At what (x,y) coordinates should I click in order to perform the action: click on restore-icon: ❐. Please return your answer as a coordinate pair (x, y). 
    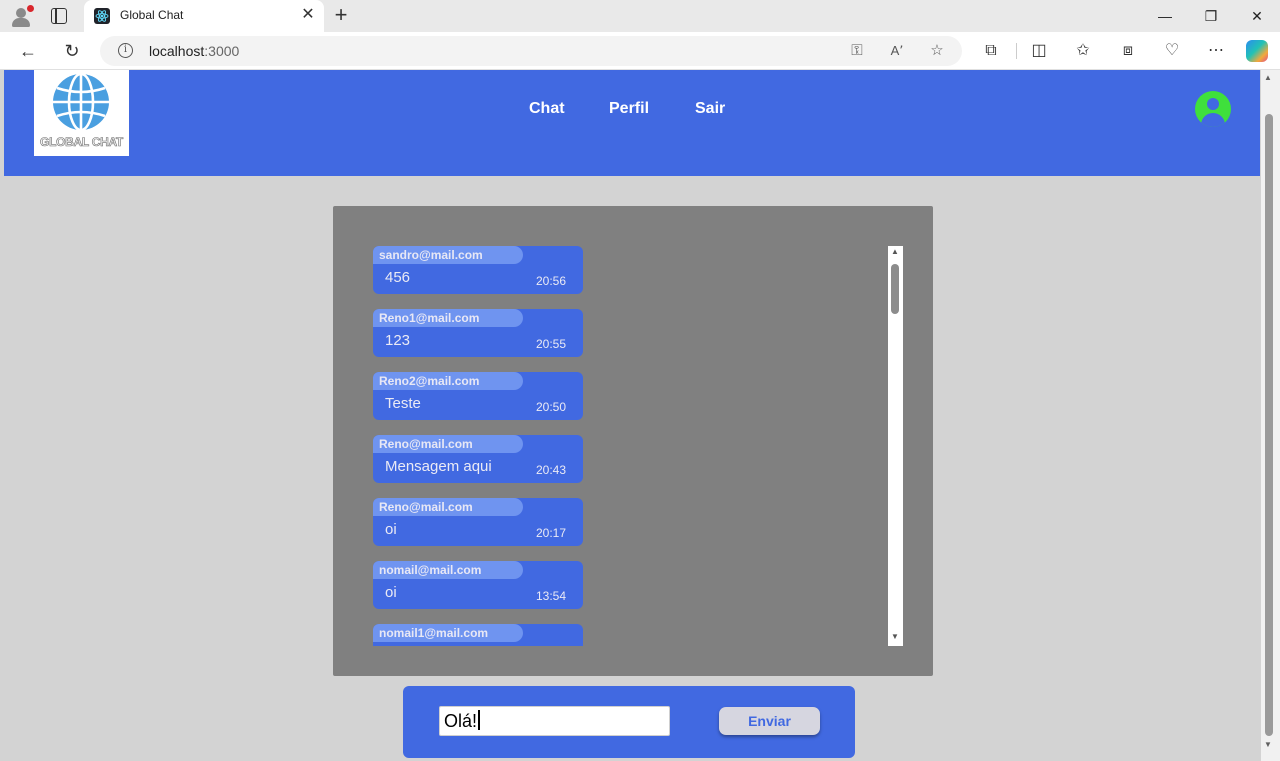
    Looking at the image, I should click on (1211, 16).